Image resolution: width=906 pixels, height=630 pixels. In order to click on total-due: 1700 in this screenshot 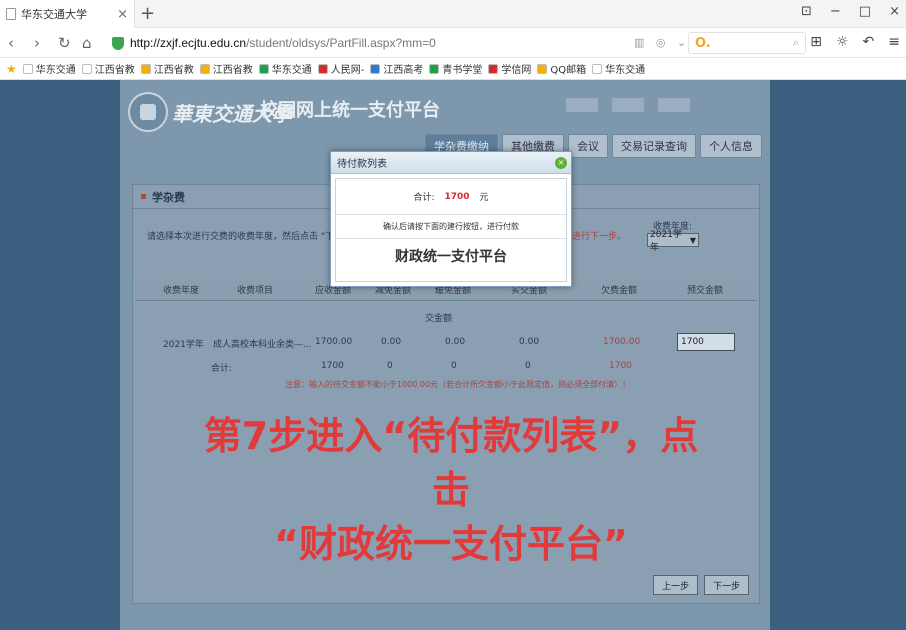, I will do `click(332, 366)`.